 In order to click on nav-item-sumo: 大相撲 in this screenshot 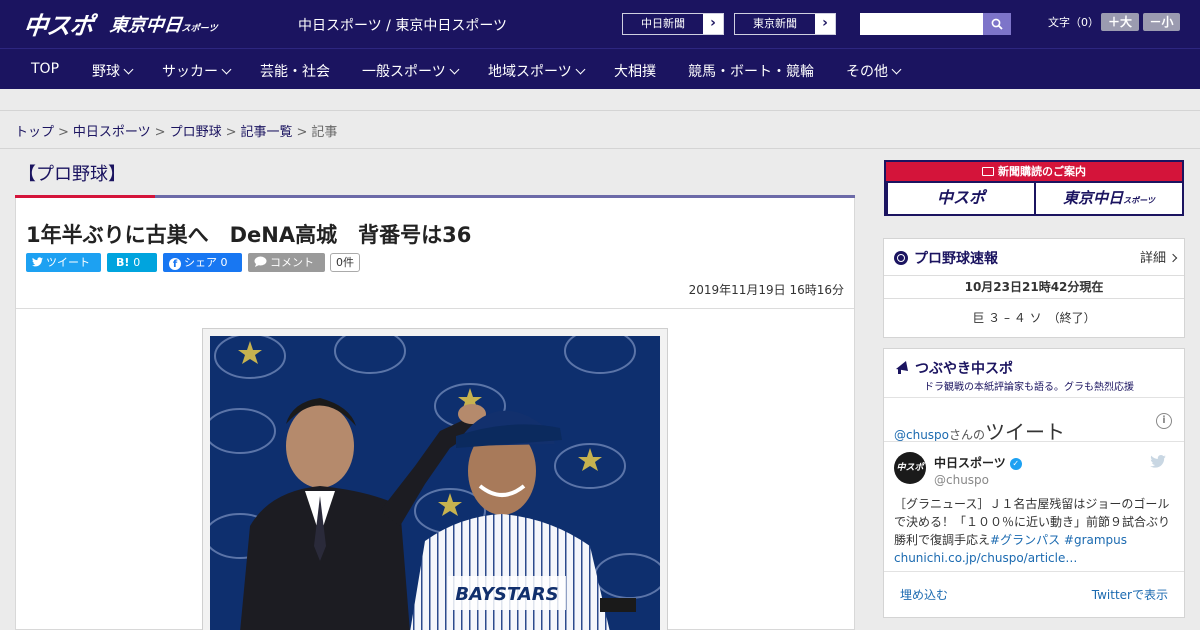, I will do `click(635, 71)`.